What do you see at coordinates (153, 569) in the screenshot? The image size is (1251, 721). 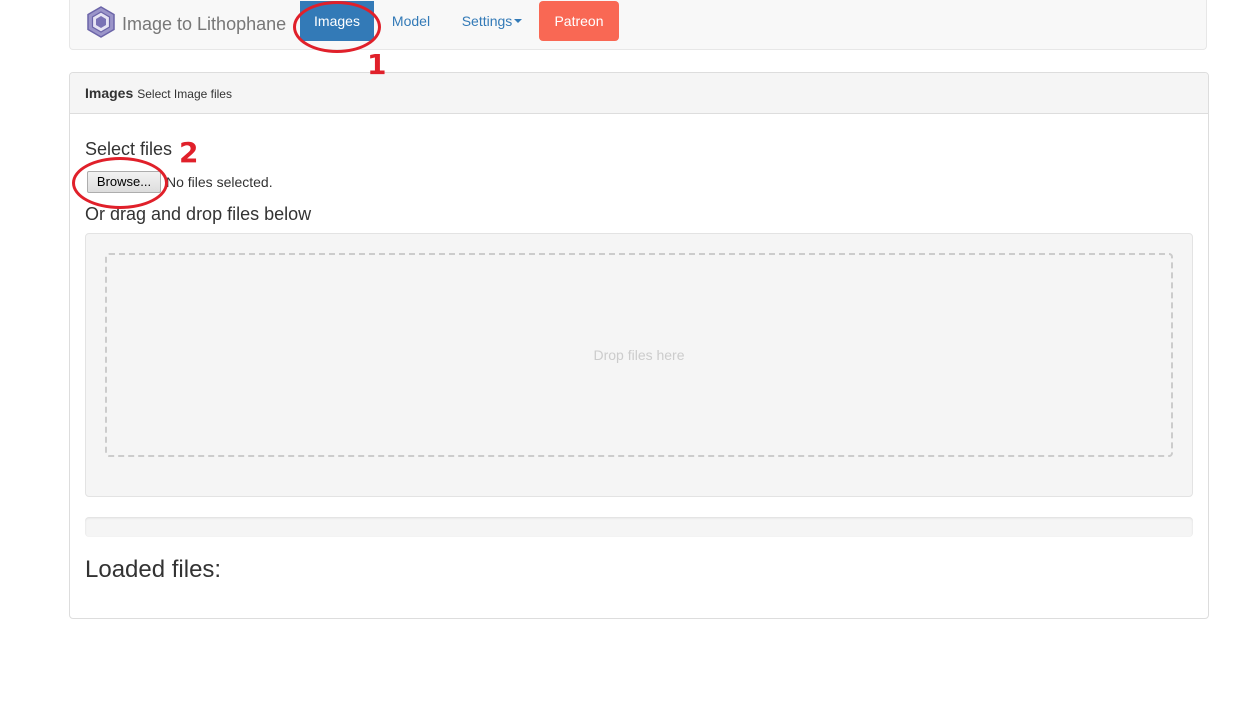 I see `loaded-files-heading: Loaded files:` at bounding box center [153, 569].